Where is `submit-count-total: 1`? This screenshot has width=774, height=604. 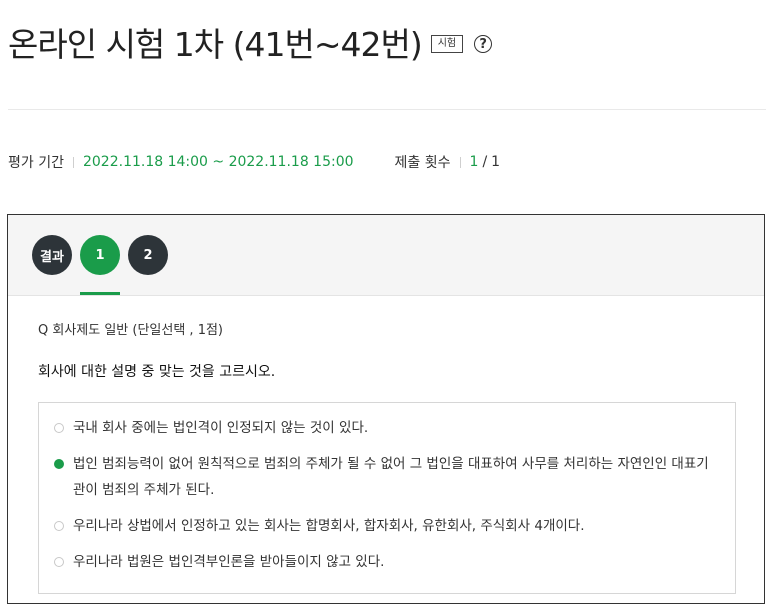
submit-count-total: 1 is located at coordinates (496, 162).